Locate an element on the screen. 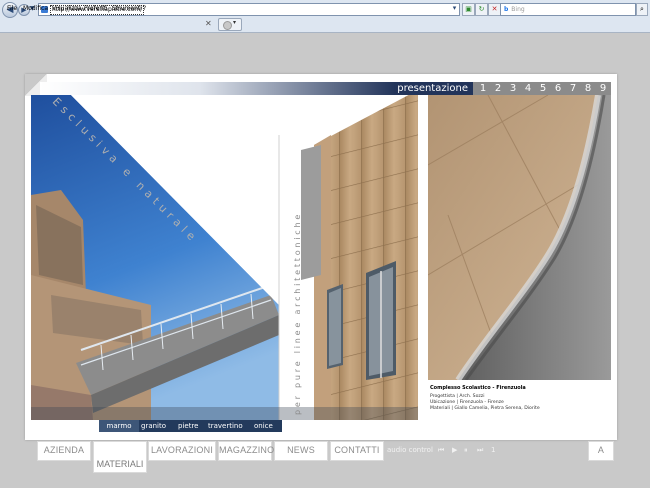  material-tab-granito: granito is located at coordinates (153, 426).